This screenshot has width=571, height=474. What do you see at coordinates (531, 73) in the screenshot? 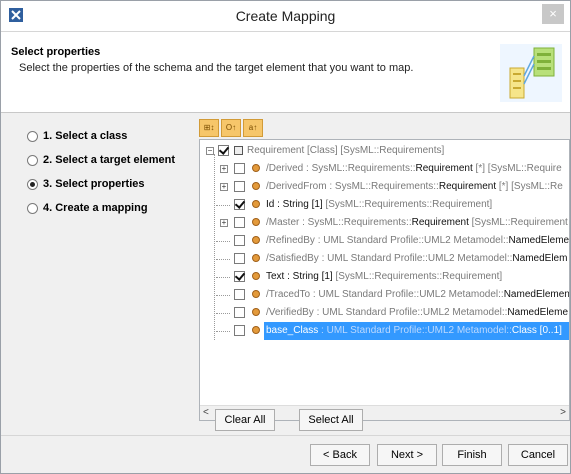
I see `mapping-wizard-illustration` at bounding box center [531, 73].